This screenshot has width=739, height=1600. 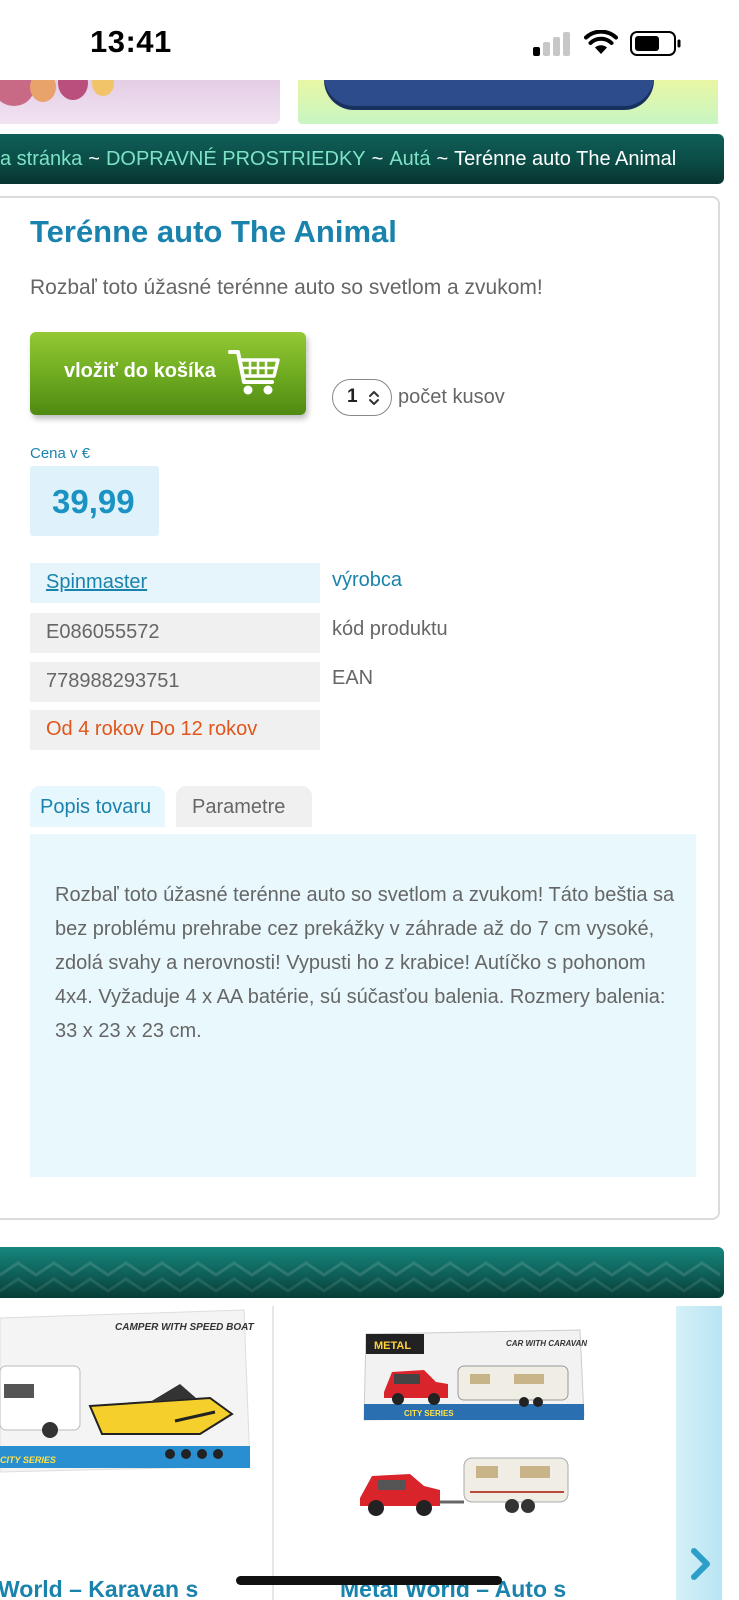 What do you see at coordinates (473, 1422) in the screenshot?
I see `product-image-car-caravan: METAL CAR WITH CARAVAN CITY SERIES` at bounding box center [473, 1422].